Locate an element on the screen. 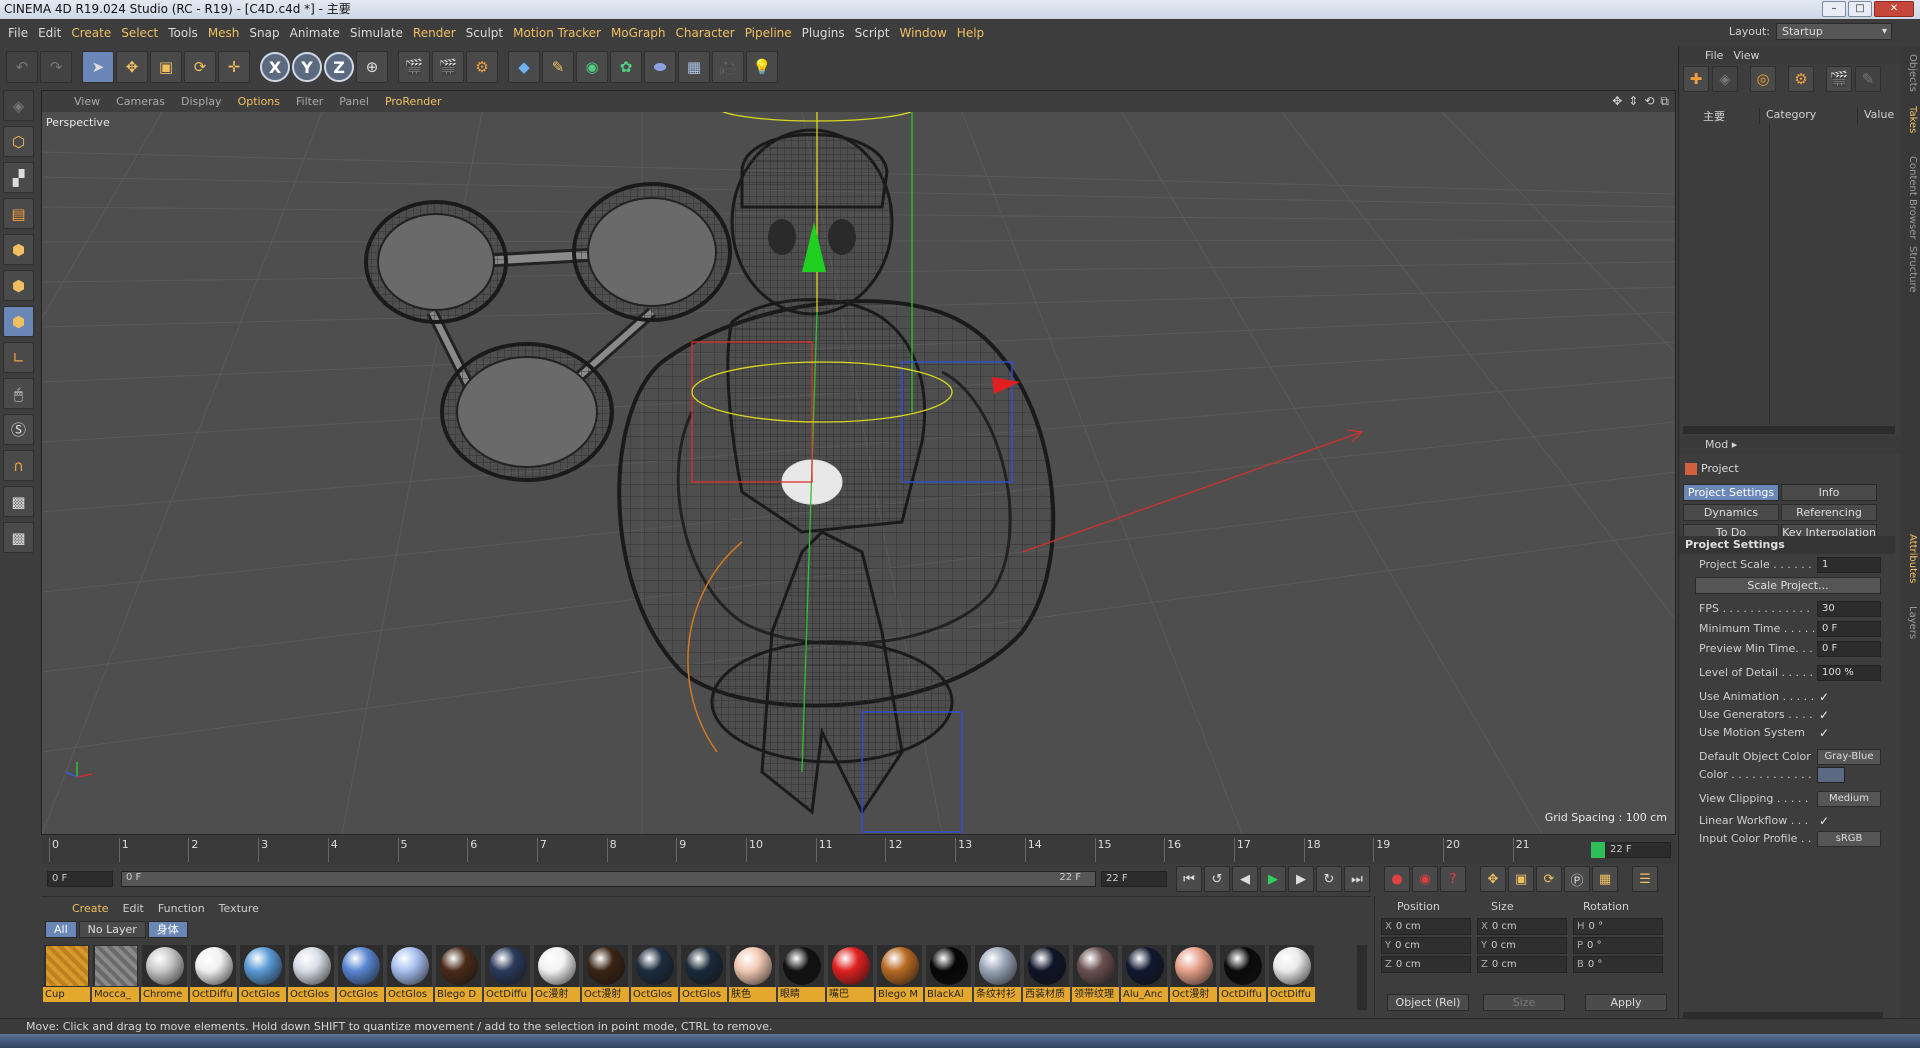  planar-workplane-icon: ▩ is located at coordinates (18, 537).